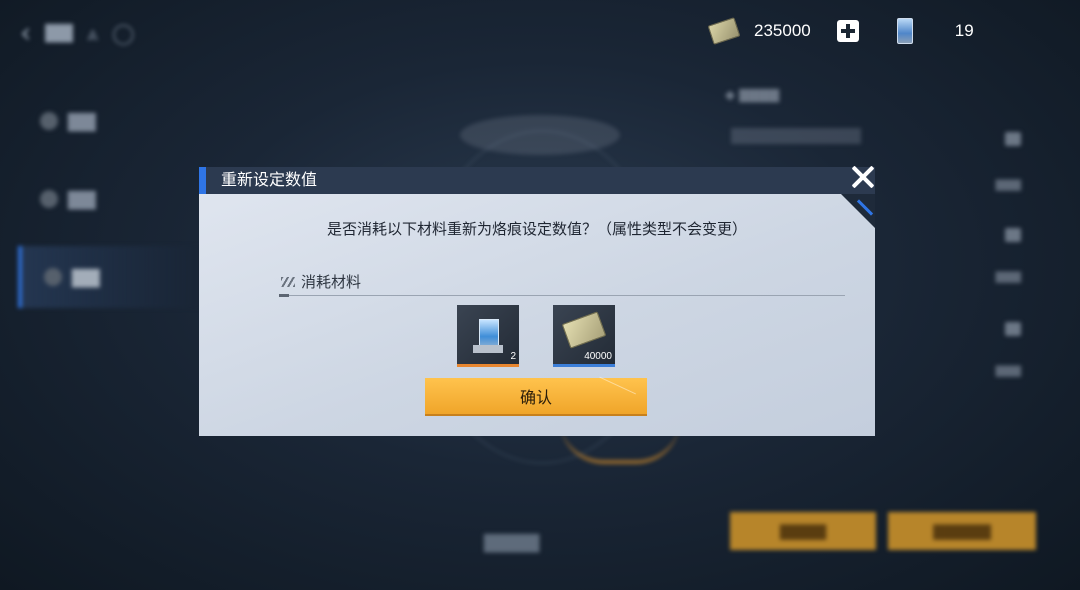 The height and width of the screenshot is (590, 1080). Describe the element at coordinates (796, 136) in the screenshot. I see `bg-bar` at that location.